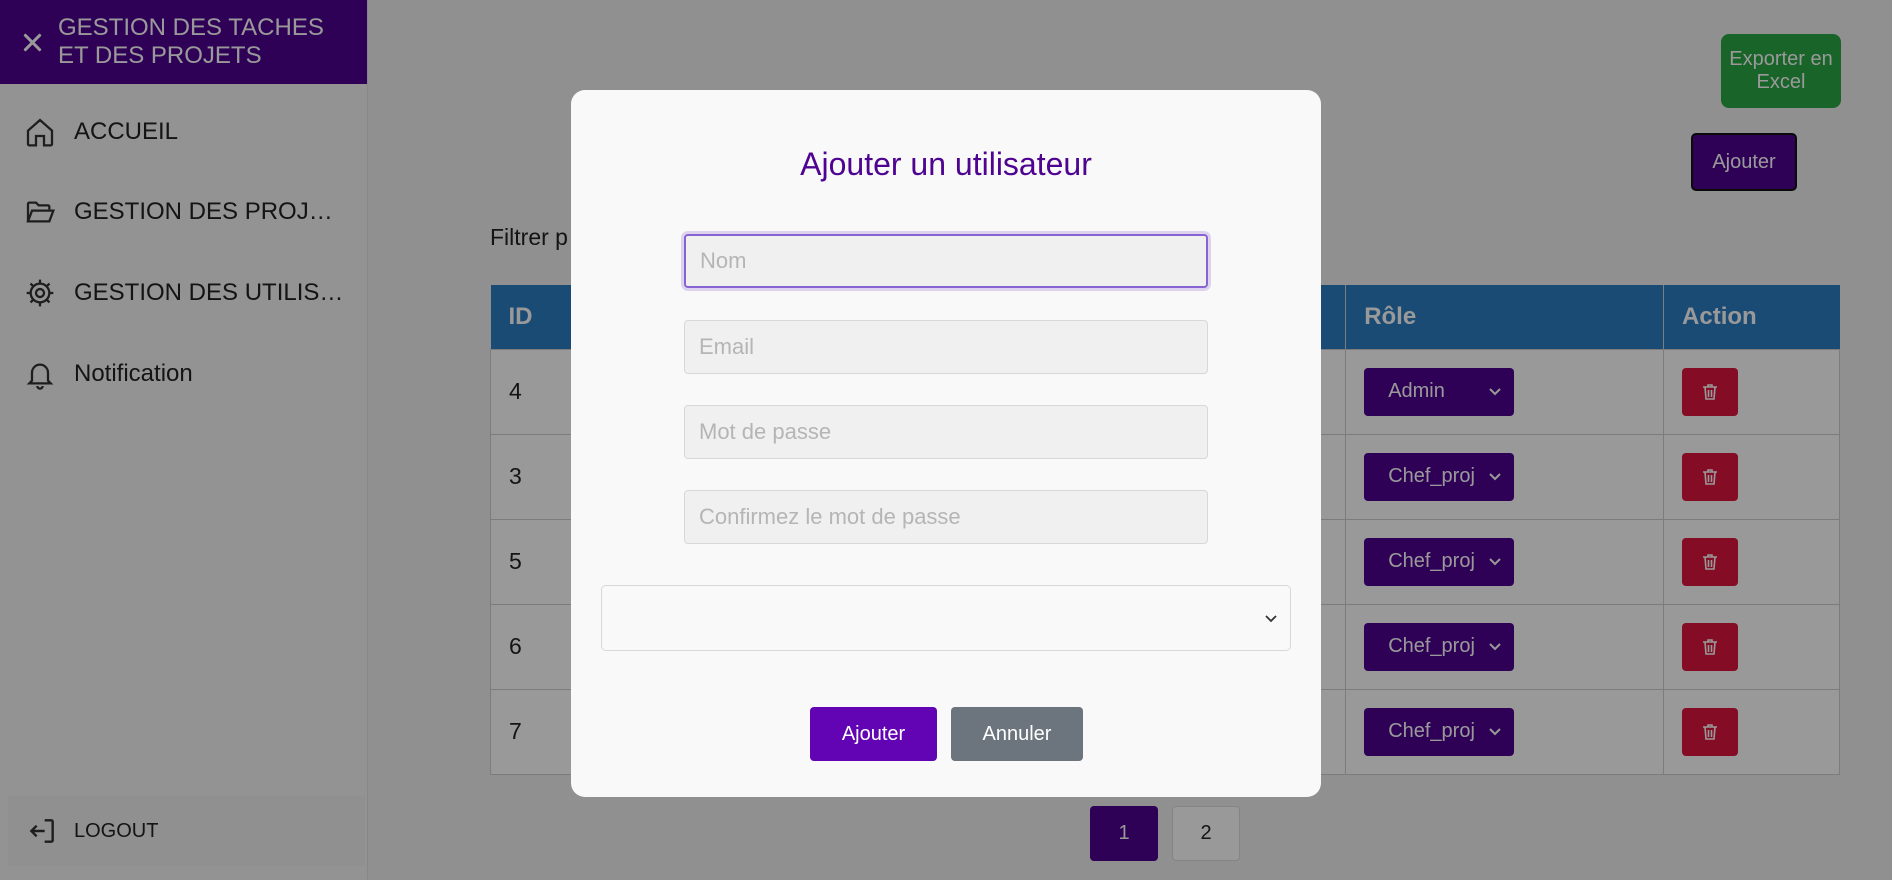 This screenshot has width=1892, height=880. What do you see at coordinates (946, 517) in the screenshot?
I see `confirm-password-field` at bounding box center [946, 517].